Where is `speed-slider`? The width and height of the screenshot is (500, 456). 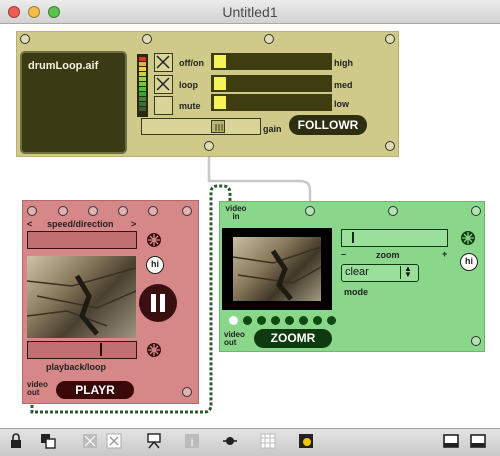
speed-slider is located at coordinates (82, 240).